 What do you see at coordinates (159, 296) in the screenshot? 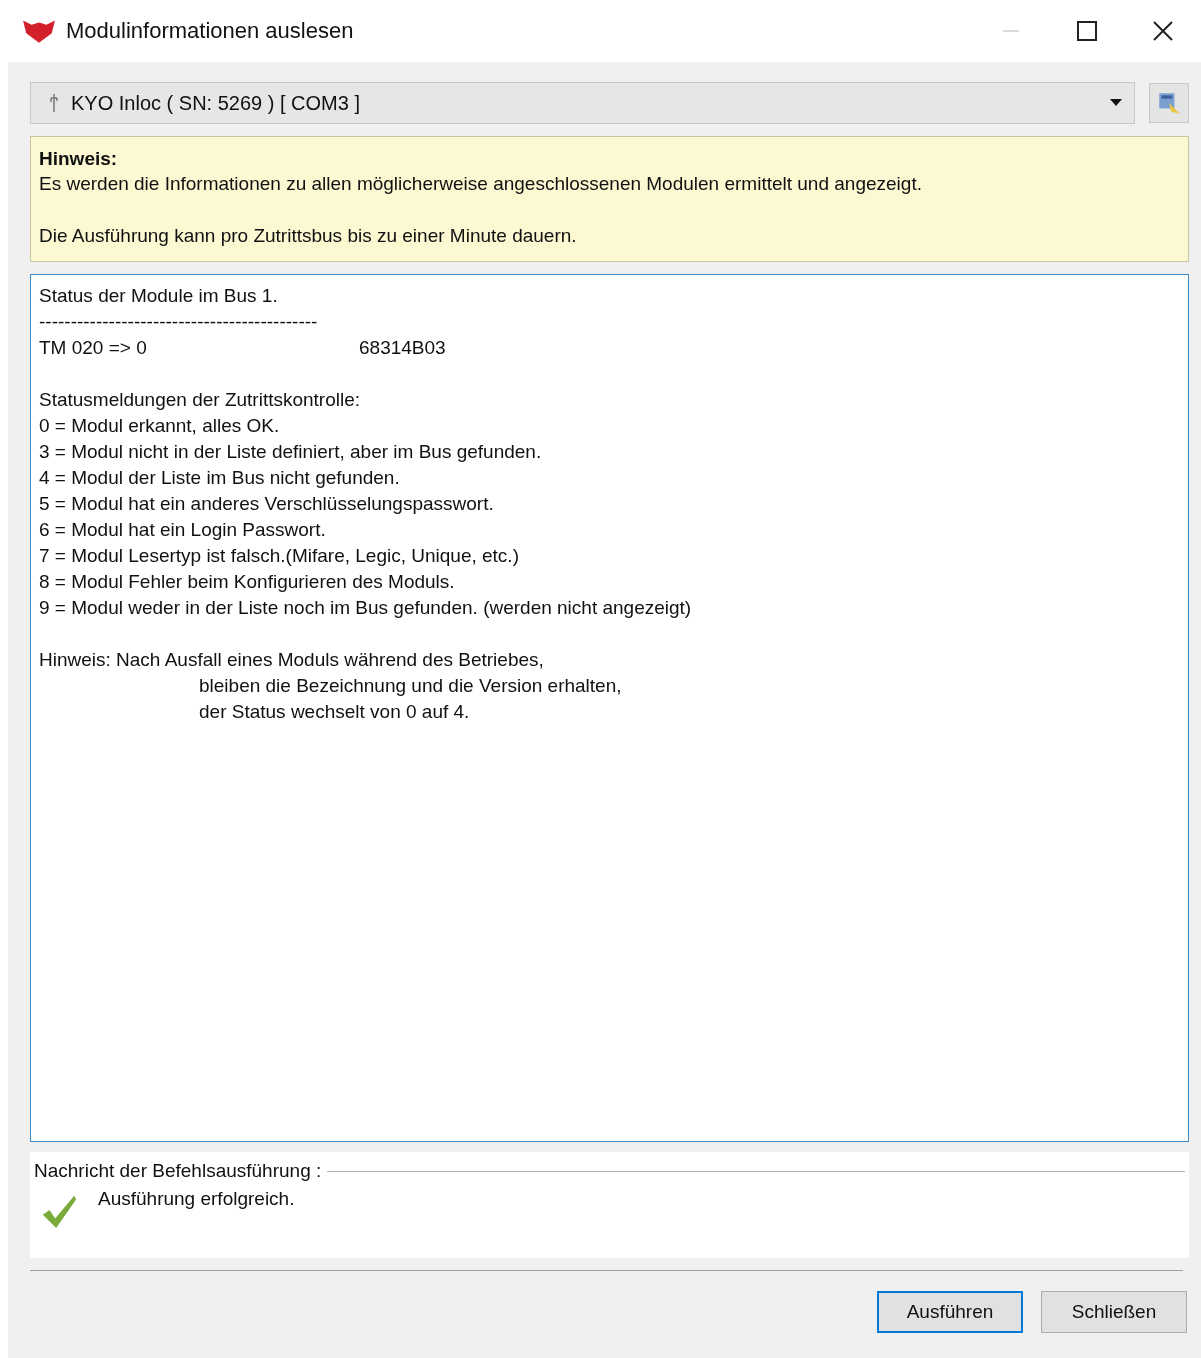
I see `output-line: Status der Module im Bus 1.` at bounding box center [159, 296].